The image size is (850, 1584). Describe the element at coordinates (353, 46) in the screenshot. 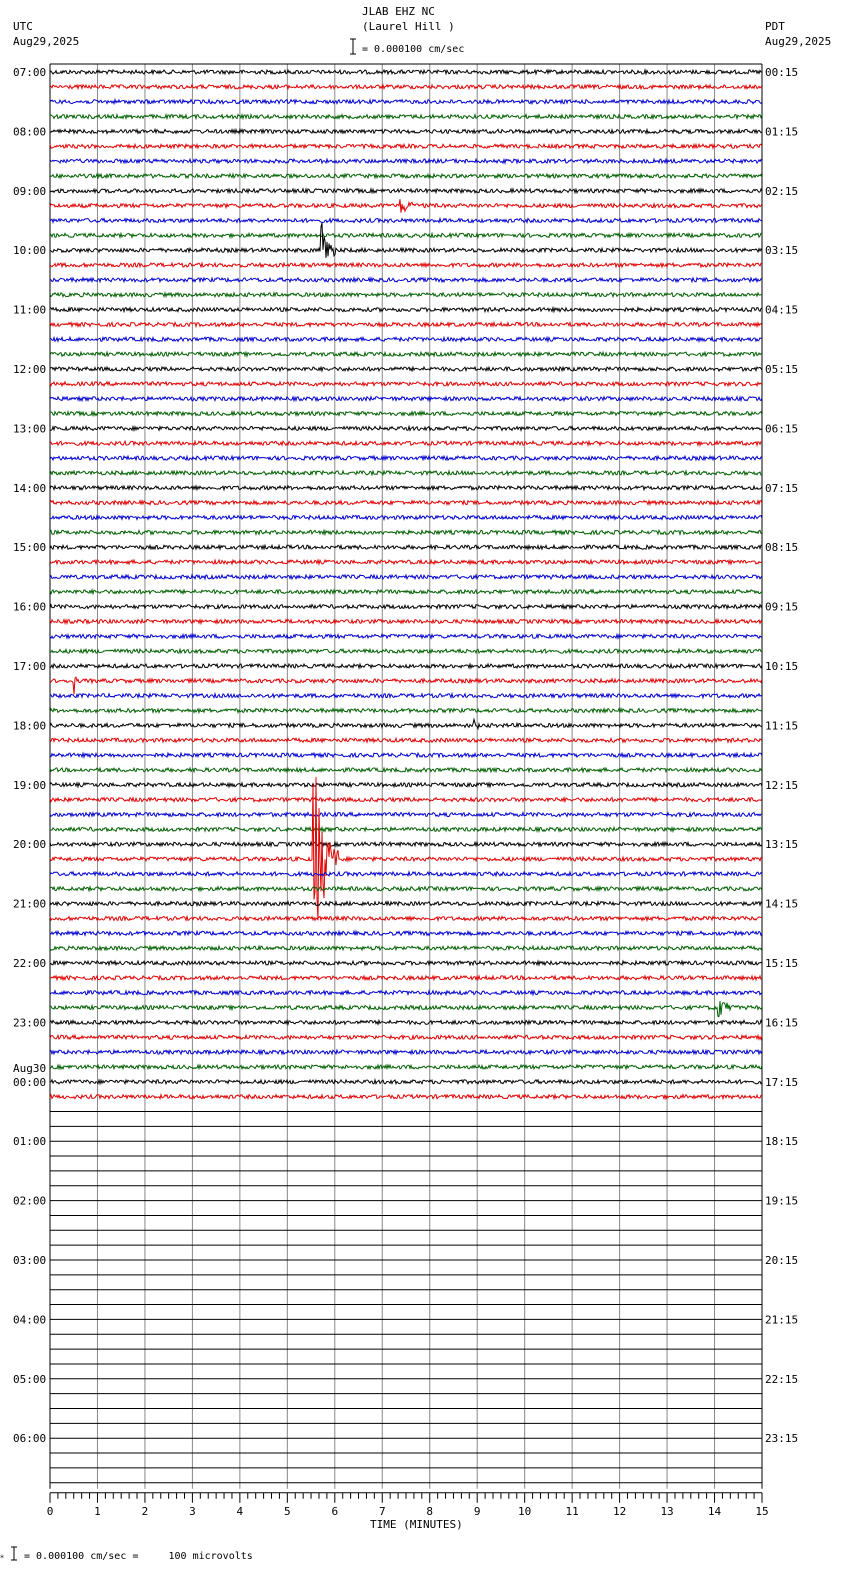

I see `scale-bar-icon` at that location.